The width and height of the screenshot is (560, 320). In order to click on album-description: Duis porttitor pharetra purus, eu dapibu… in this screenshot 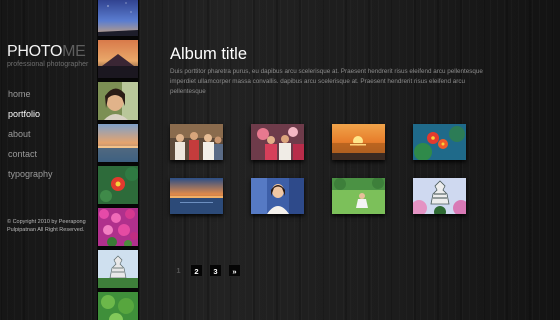, I will do `click(326, 81)`.